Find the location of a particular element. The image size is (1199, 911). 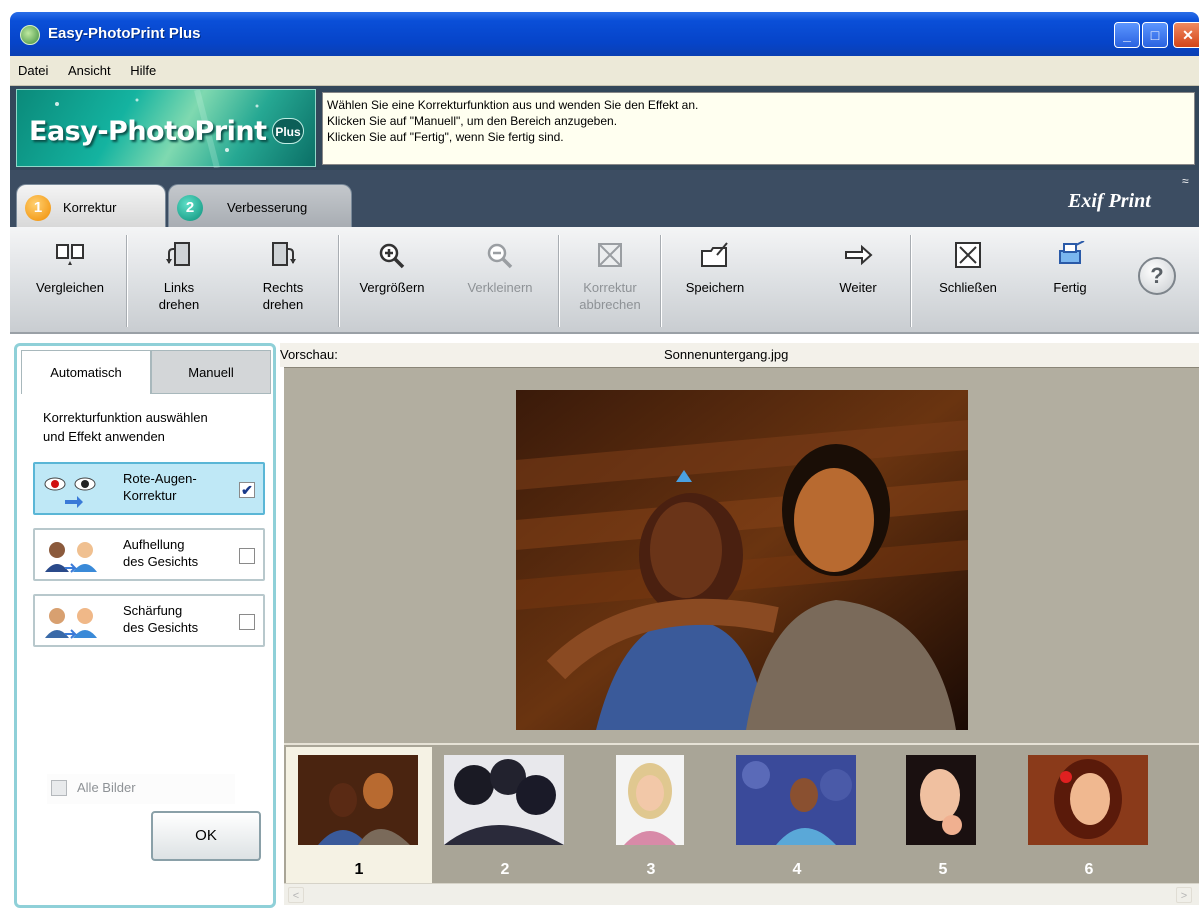

rotate-right-label: Rechts is located at coordinates (283, 287).